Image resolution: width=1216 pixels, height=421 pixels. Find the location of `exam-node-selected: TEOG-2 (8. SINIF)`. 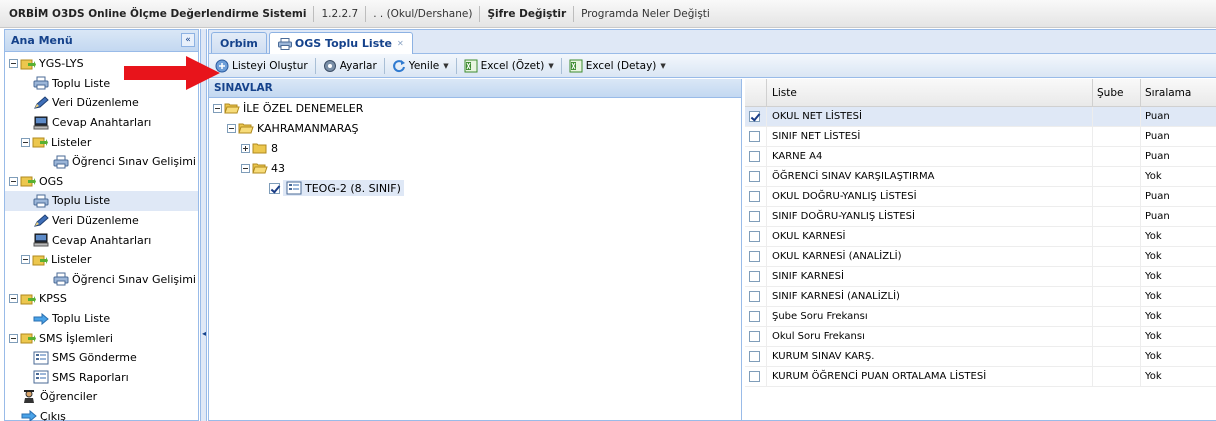

exam-node-selected: TEOG-2 (8. SINIF) is located at coordinates (343, 188).